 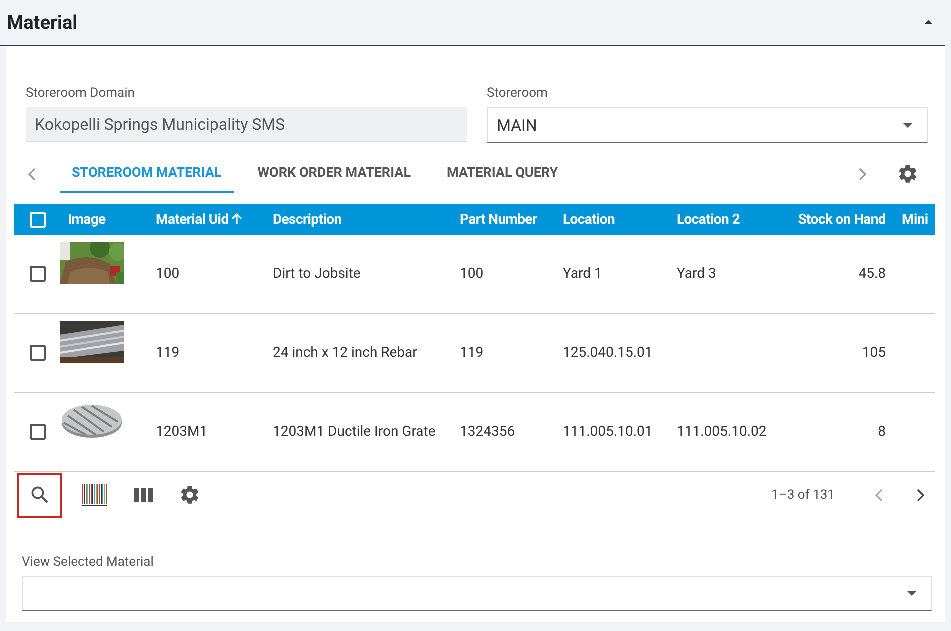 I want to click on column-header: Description, so click(x=307, y=220).